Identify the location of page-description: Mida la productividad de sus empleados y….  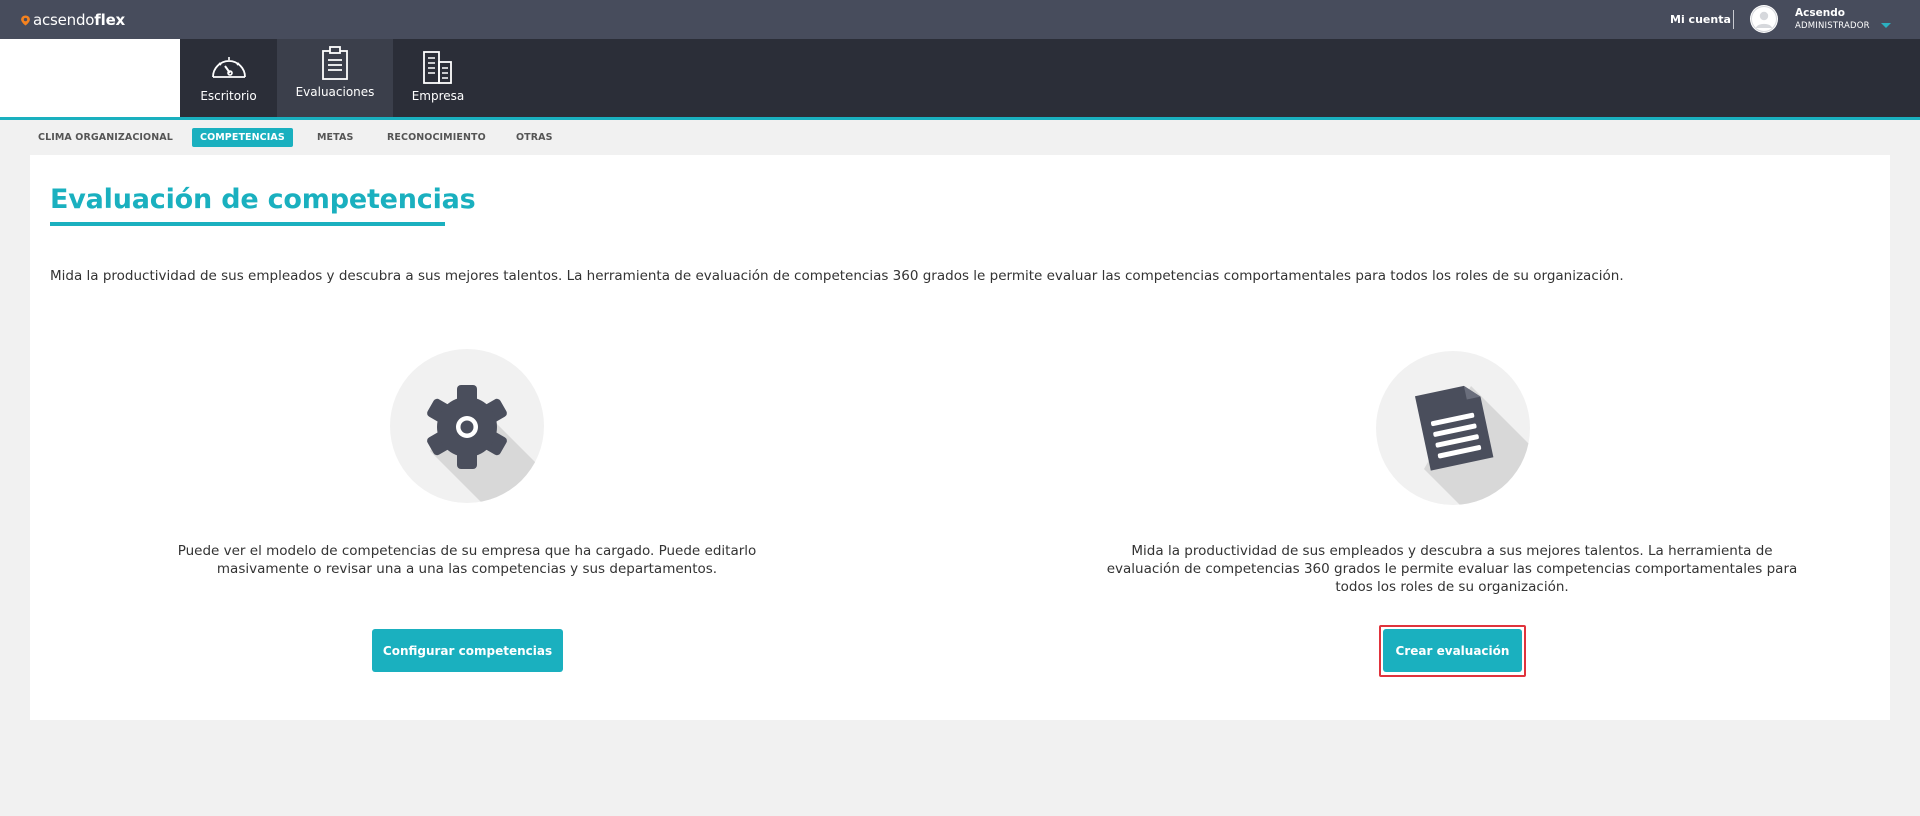
(837, 276).